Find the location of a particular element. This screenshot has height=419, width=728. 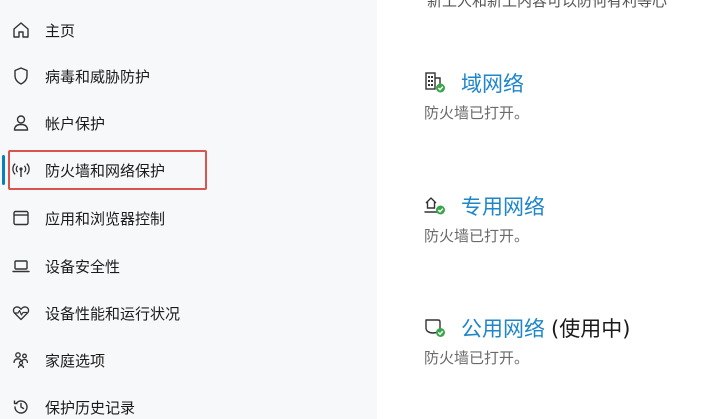

sidebar-item-label: 主页 is located at coordinates (60, 30).